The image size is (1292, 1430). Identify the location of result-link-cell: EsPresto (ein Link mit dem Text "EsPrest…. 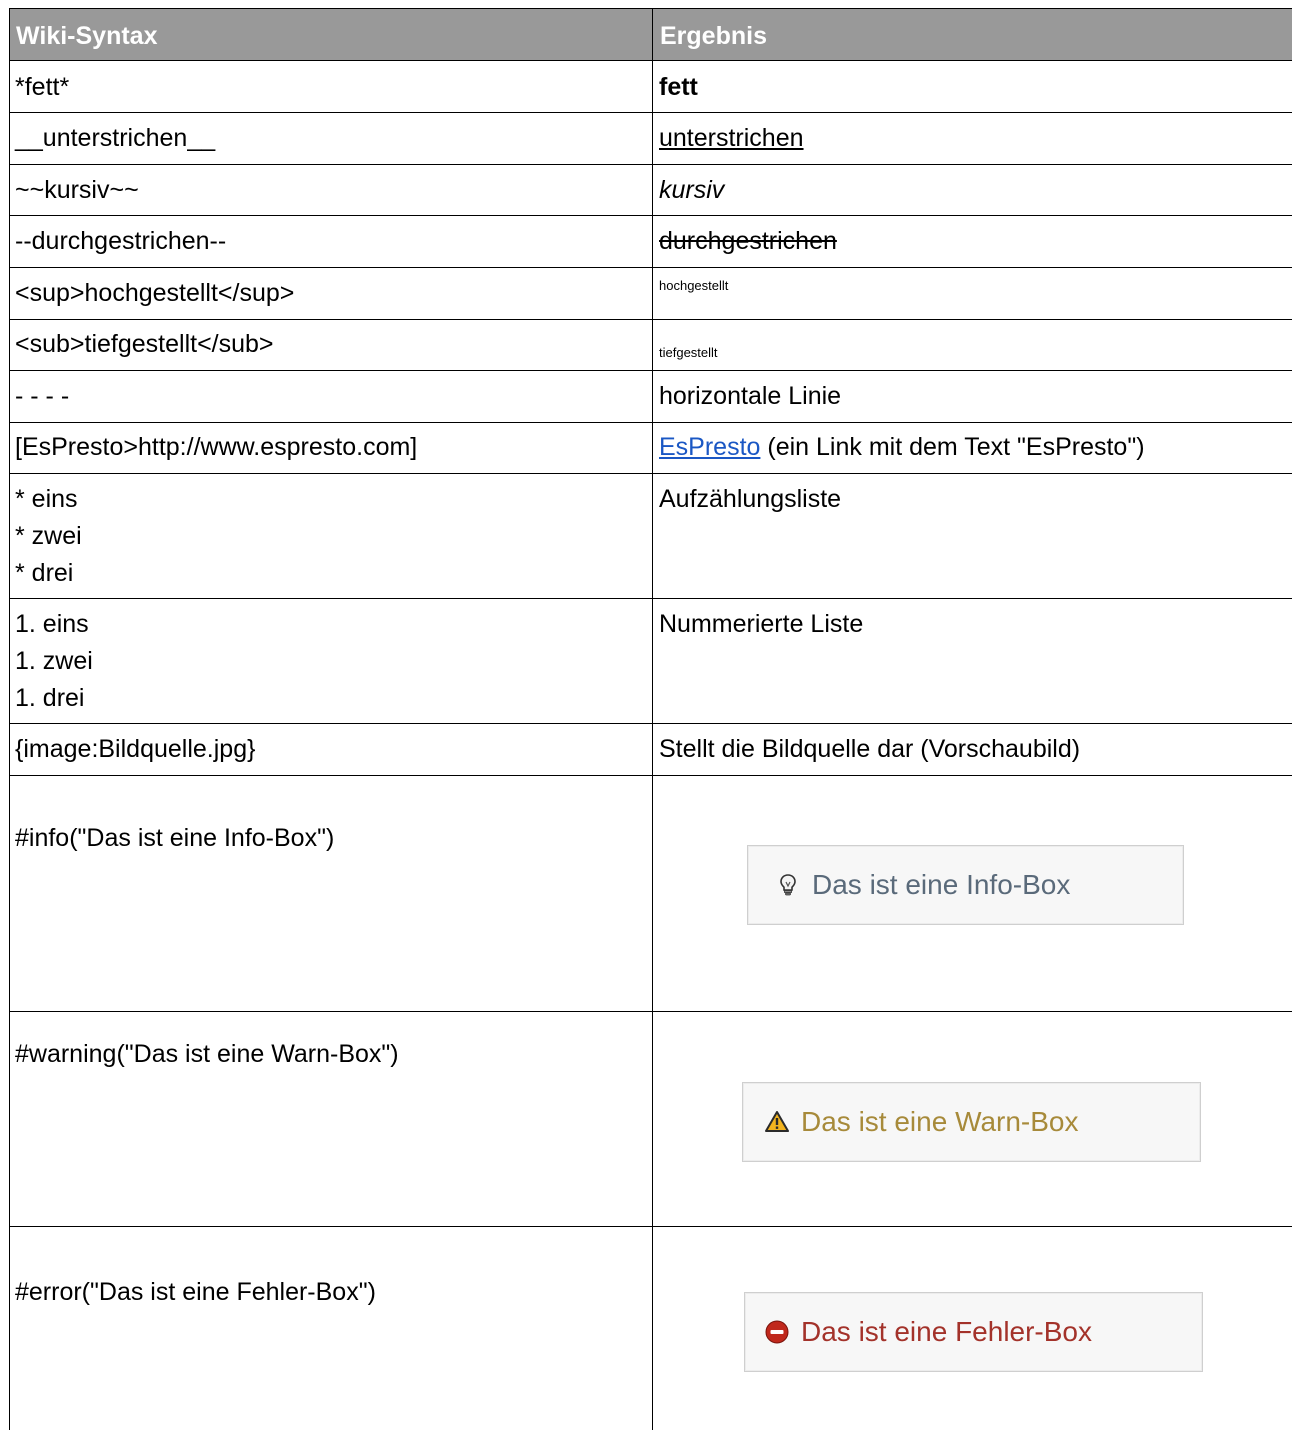
(902, 447).